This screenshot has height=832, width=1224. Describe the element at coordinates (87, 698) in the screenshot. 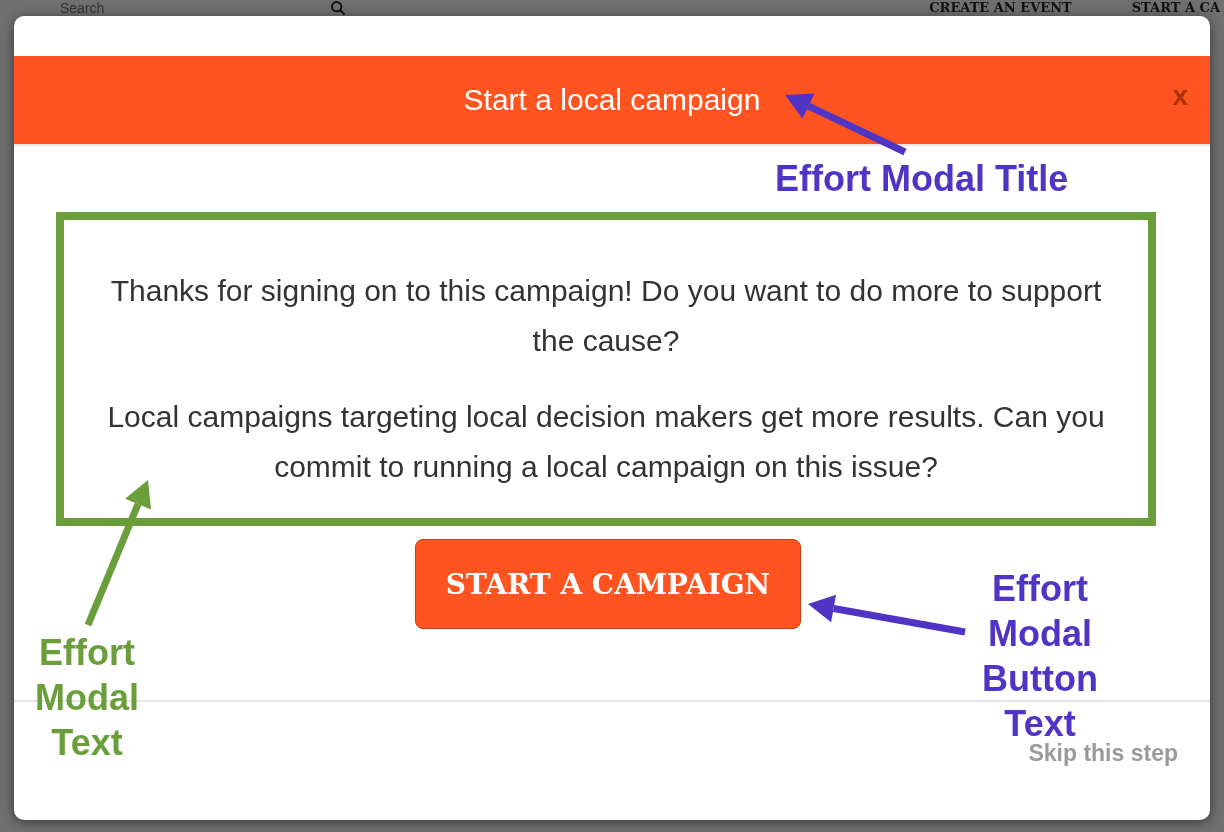

I see `annotation-label: Effort Modal Text` at that location.